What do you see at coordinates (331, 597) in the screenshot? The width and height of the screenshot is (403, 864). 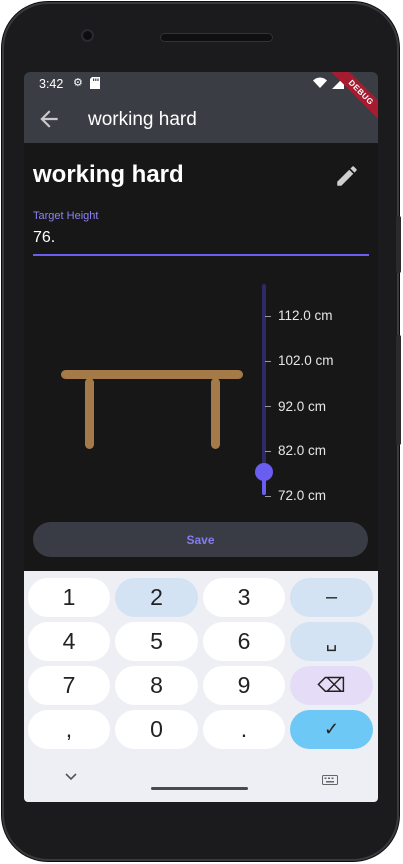 I see `key-minus: –` at bounding box center [331, 597].